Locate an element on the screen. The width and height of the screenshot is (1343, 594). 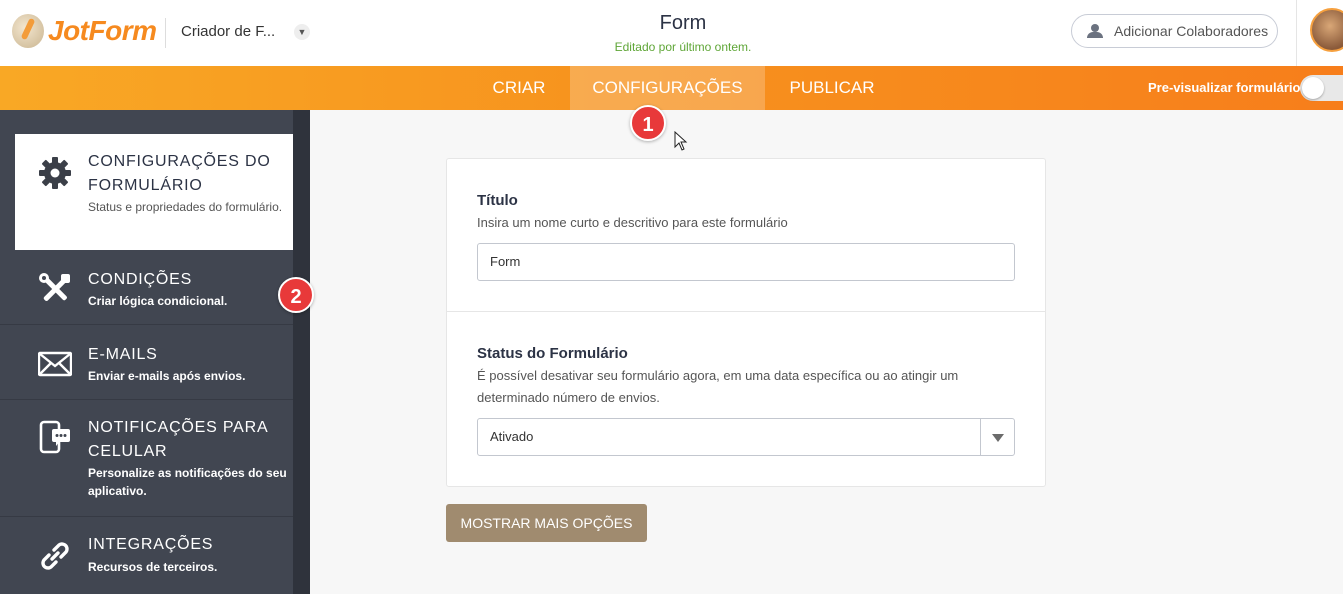
header-divider-right is located at coordinates (1296, 33).